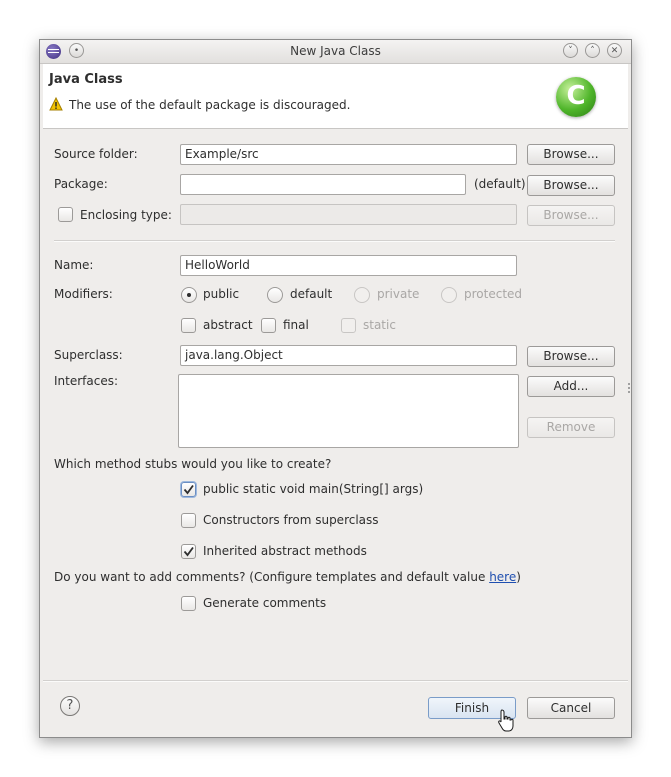 The width and height of the screenshot is (671, 777). I want to click on modifier-abstract-checkbox, so click(188, 325).